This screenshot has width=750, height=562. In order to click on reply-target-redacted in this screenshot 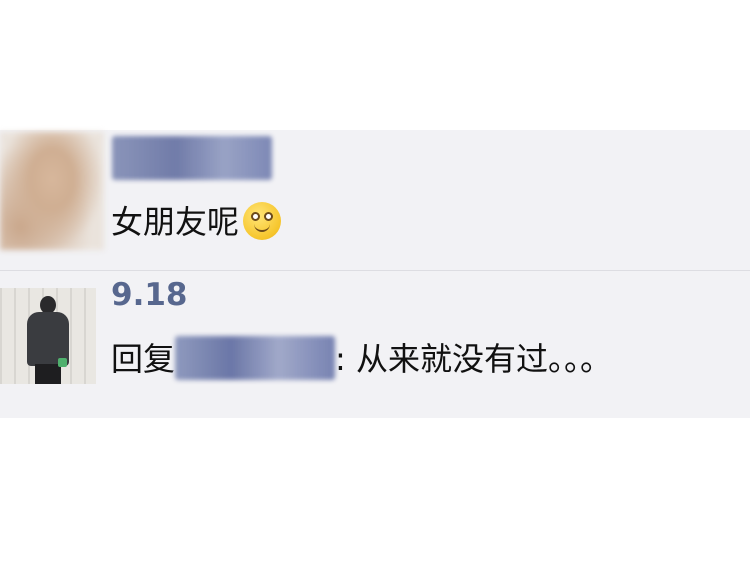, I will do `click(255, 358)`.